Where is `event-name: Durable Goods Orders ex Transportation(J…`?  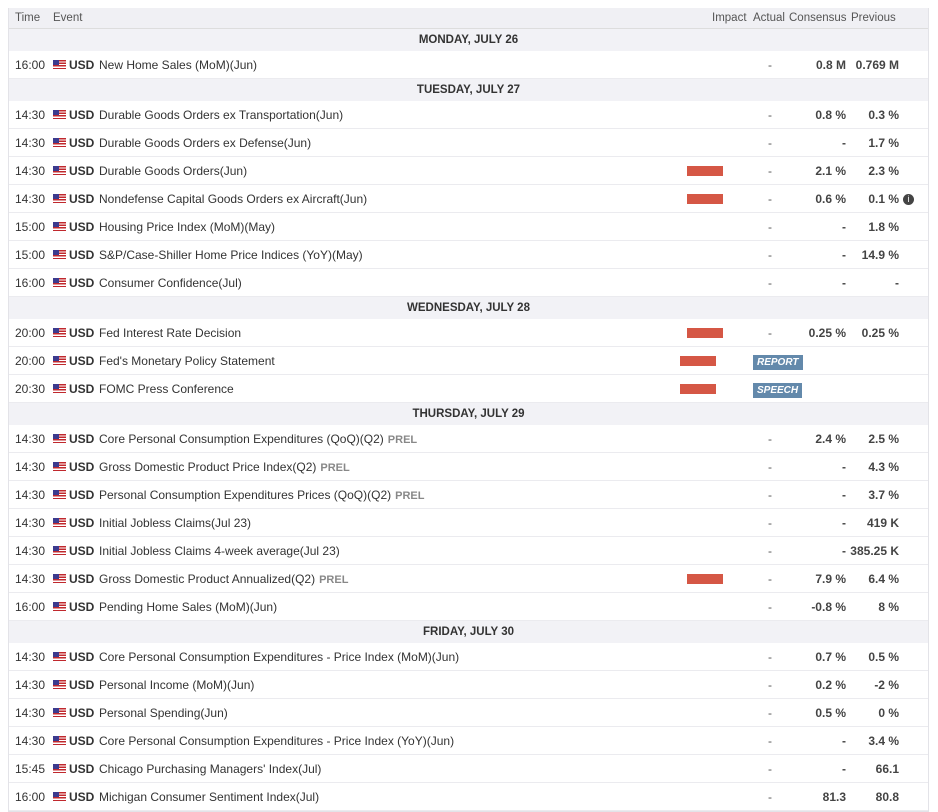
event-name: Durable Goods Orders ex Transportation(J… is located at coordinates (393, 115).